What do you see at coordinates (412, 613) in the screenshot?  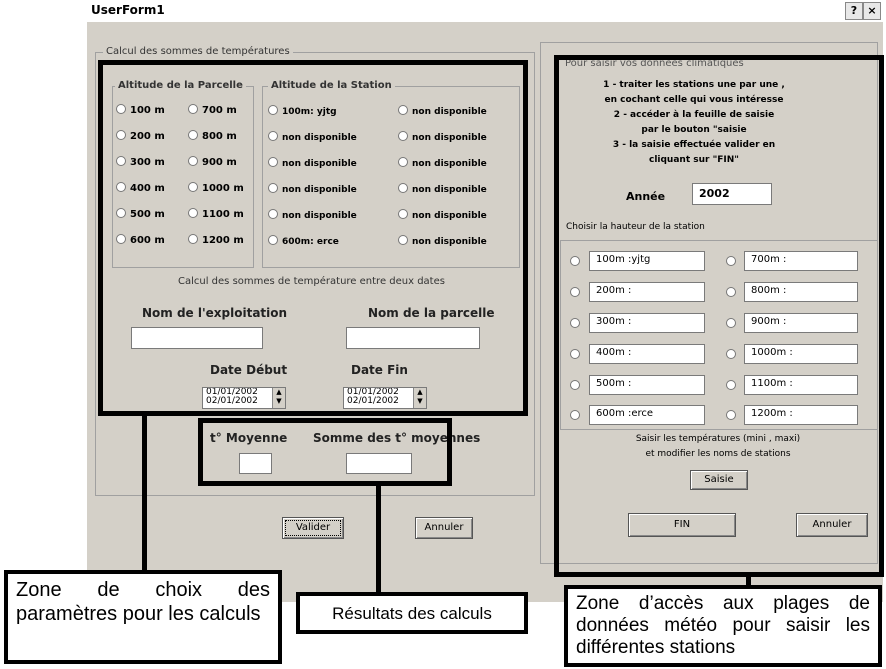 I see `callout-results: Résultats des calculs` at bounding box center [412, 613].